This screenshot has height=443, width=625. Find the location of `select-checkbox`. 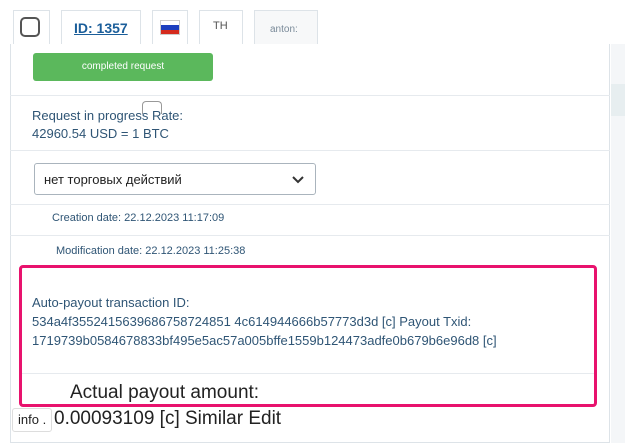

select-checkbox is located at coordinates (30, 27).